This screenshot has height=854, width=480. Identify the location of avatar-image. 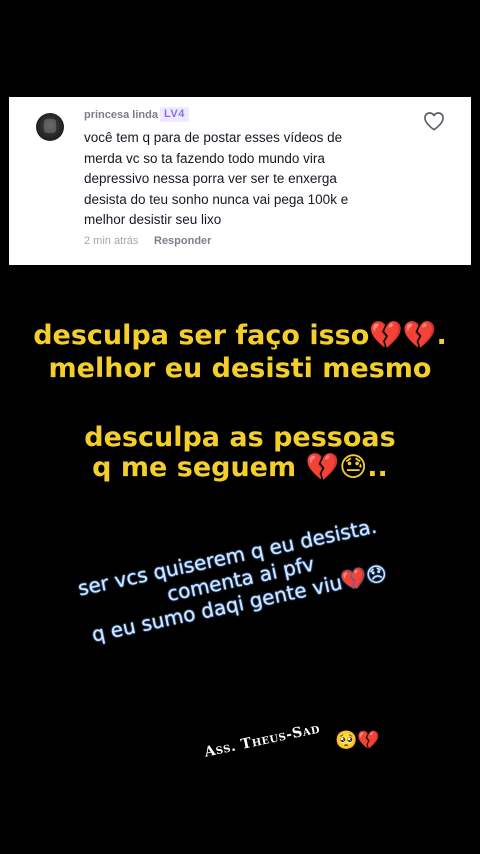
(50, 126).